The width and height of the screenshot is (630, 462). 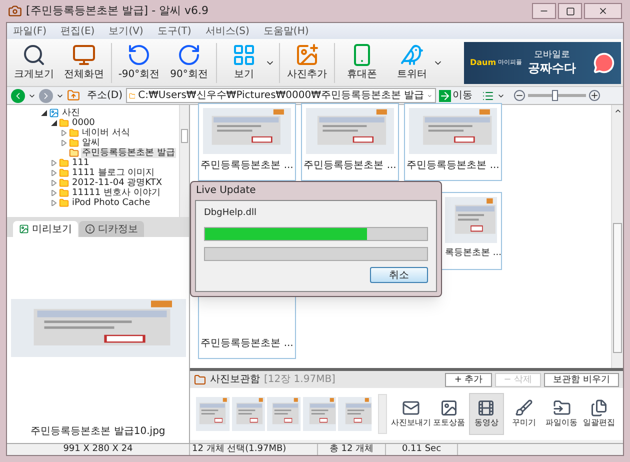 What do you see at coordinates (91, 143) in the screenshot?
I see `tree-item: 알씨` at bounding box center [91, 143].